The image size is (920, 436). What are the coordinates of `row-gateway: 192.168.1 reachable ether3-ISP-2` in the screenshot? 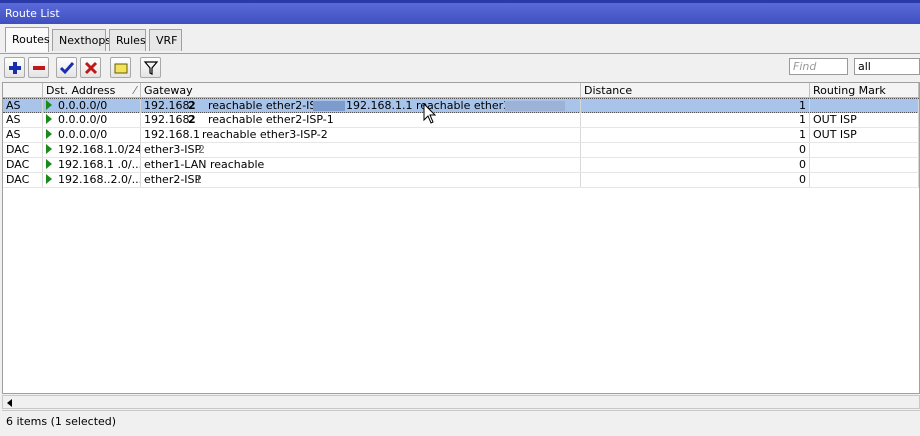 It's located at (361, 135).